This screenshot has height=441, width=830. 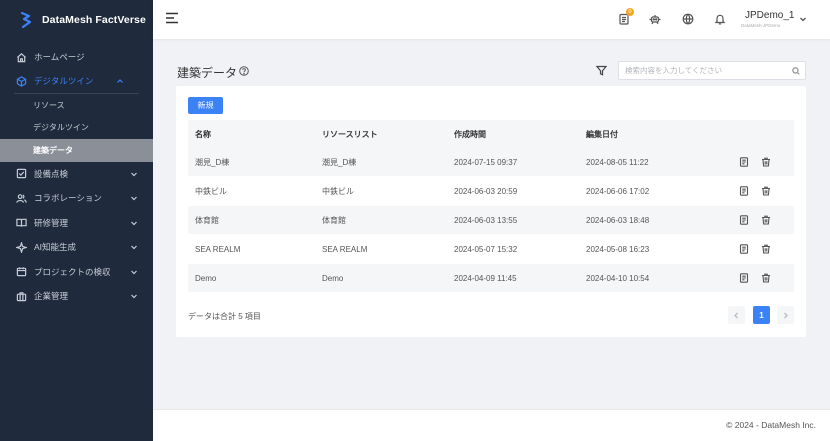 What do you see at coordinates (699, 70) in the screenshot?
I see `search-input` at bounding box center [699, 70].